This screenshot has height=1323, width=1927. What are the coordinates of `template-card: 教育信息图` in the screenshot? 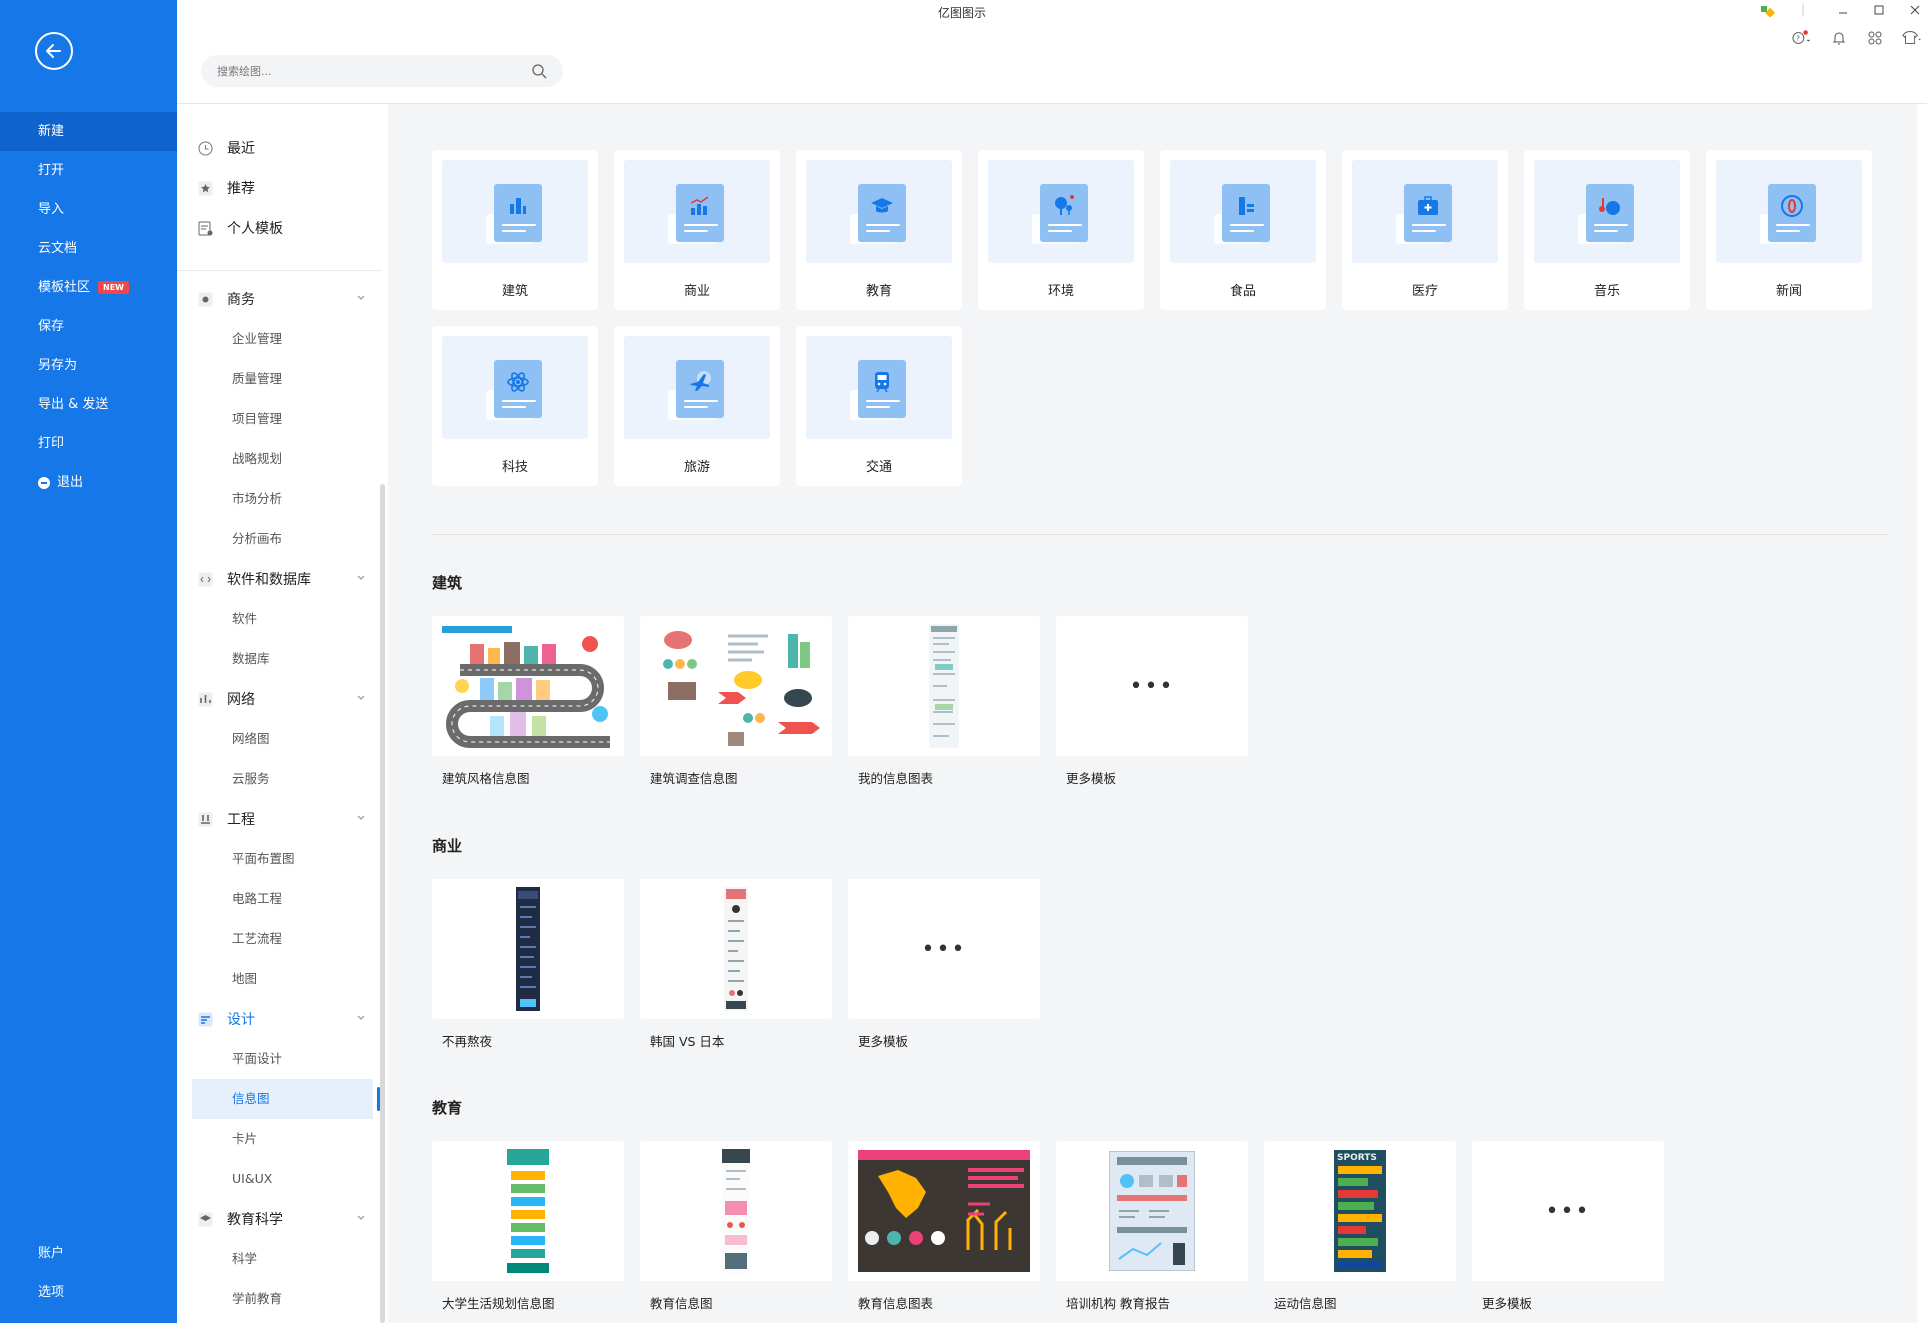 It's located at (736, 1226).